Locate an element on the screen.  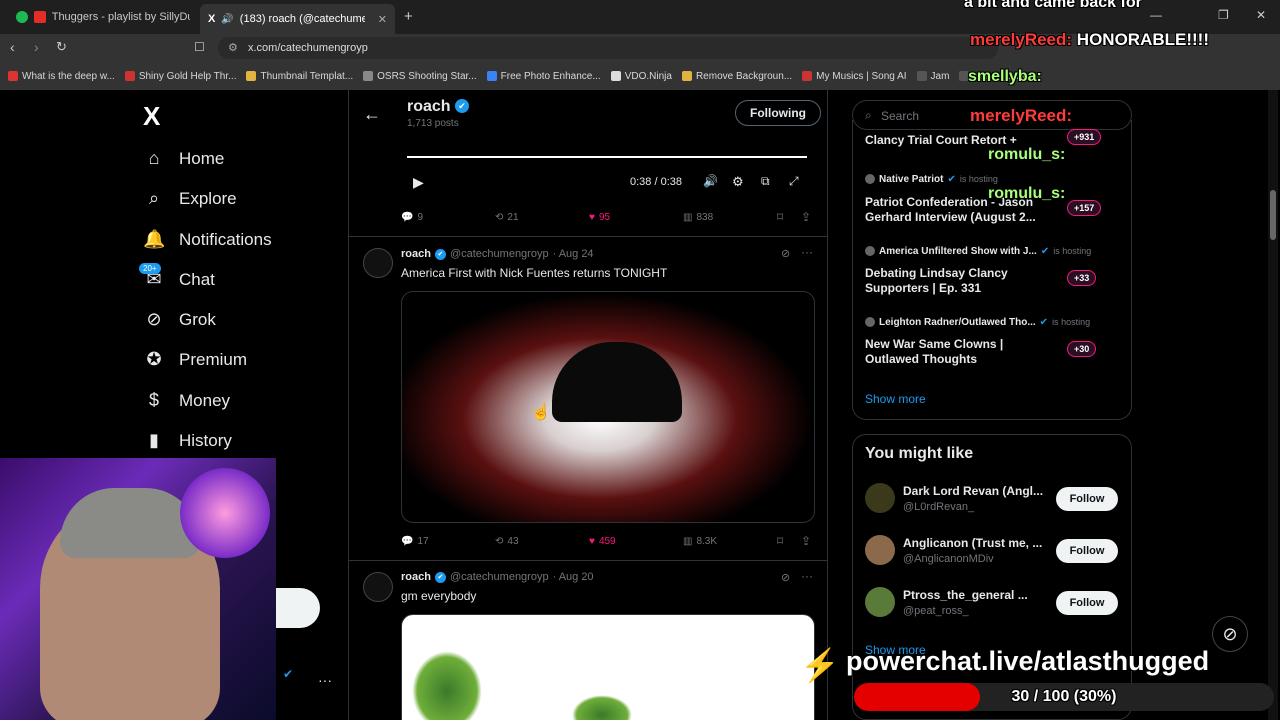
home-icon: ⌂ is located at coordinates (154, 158).